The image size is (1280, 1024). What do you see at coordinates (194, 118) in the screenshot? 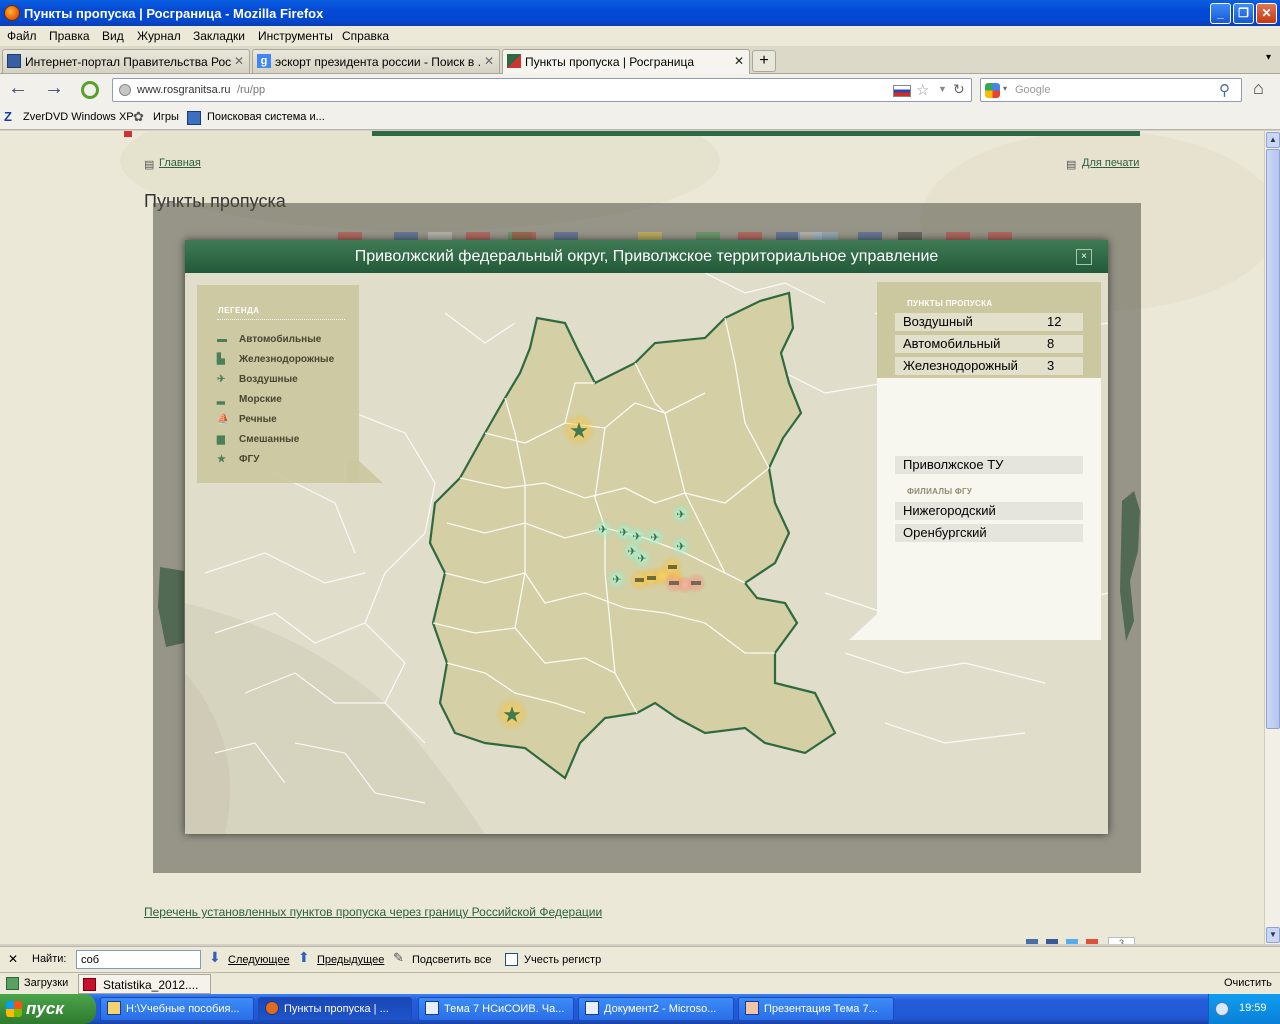
I see `search-engine-favicon-icon` at bounding box center [194, 118].